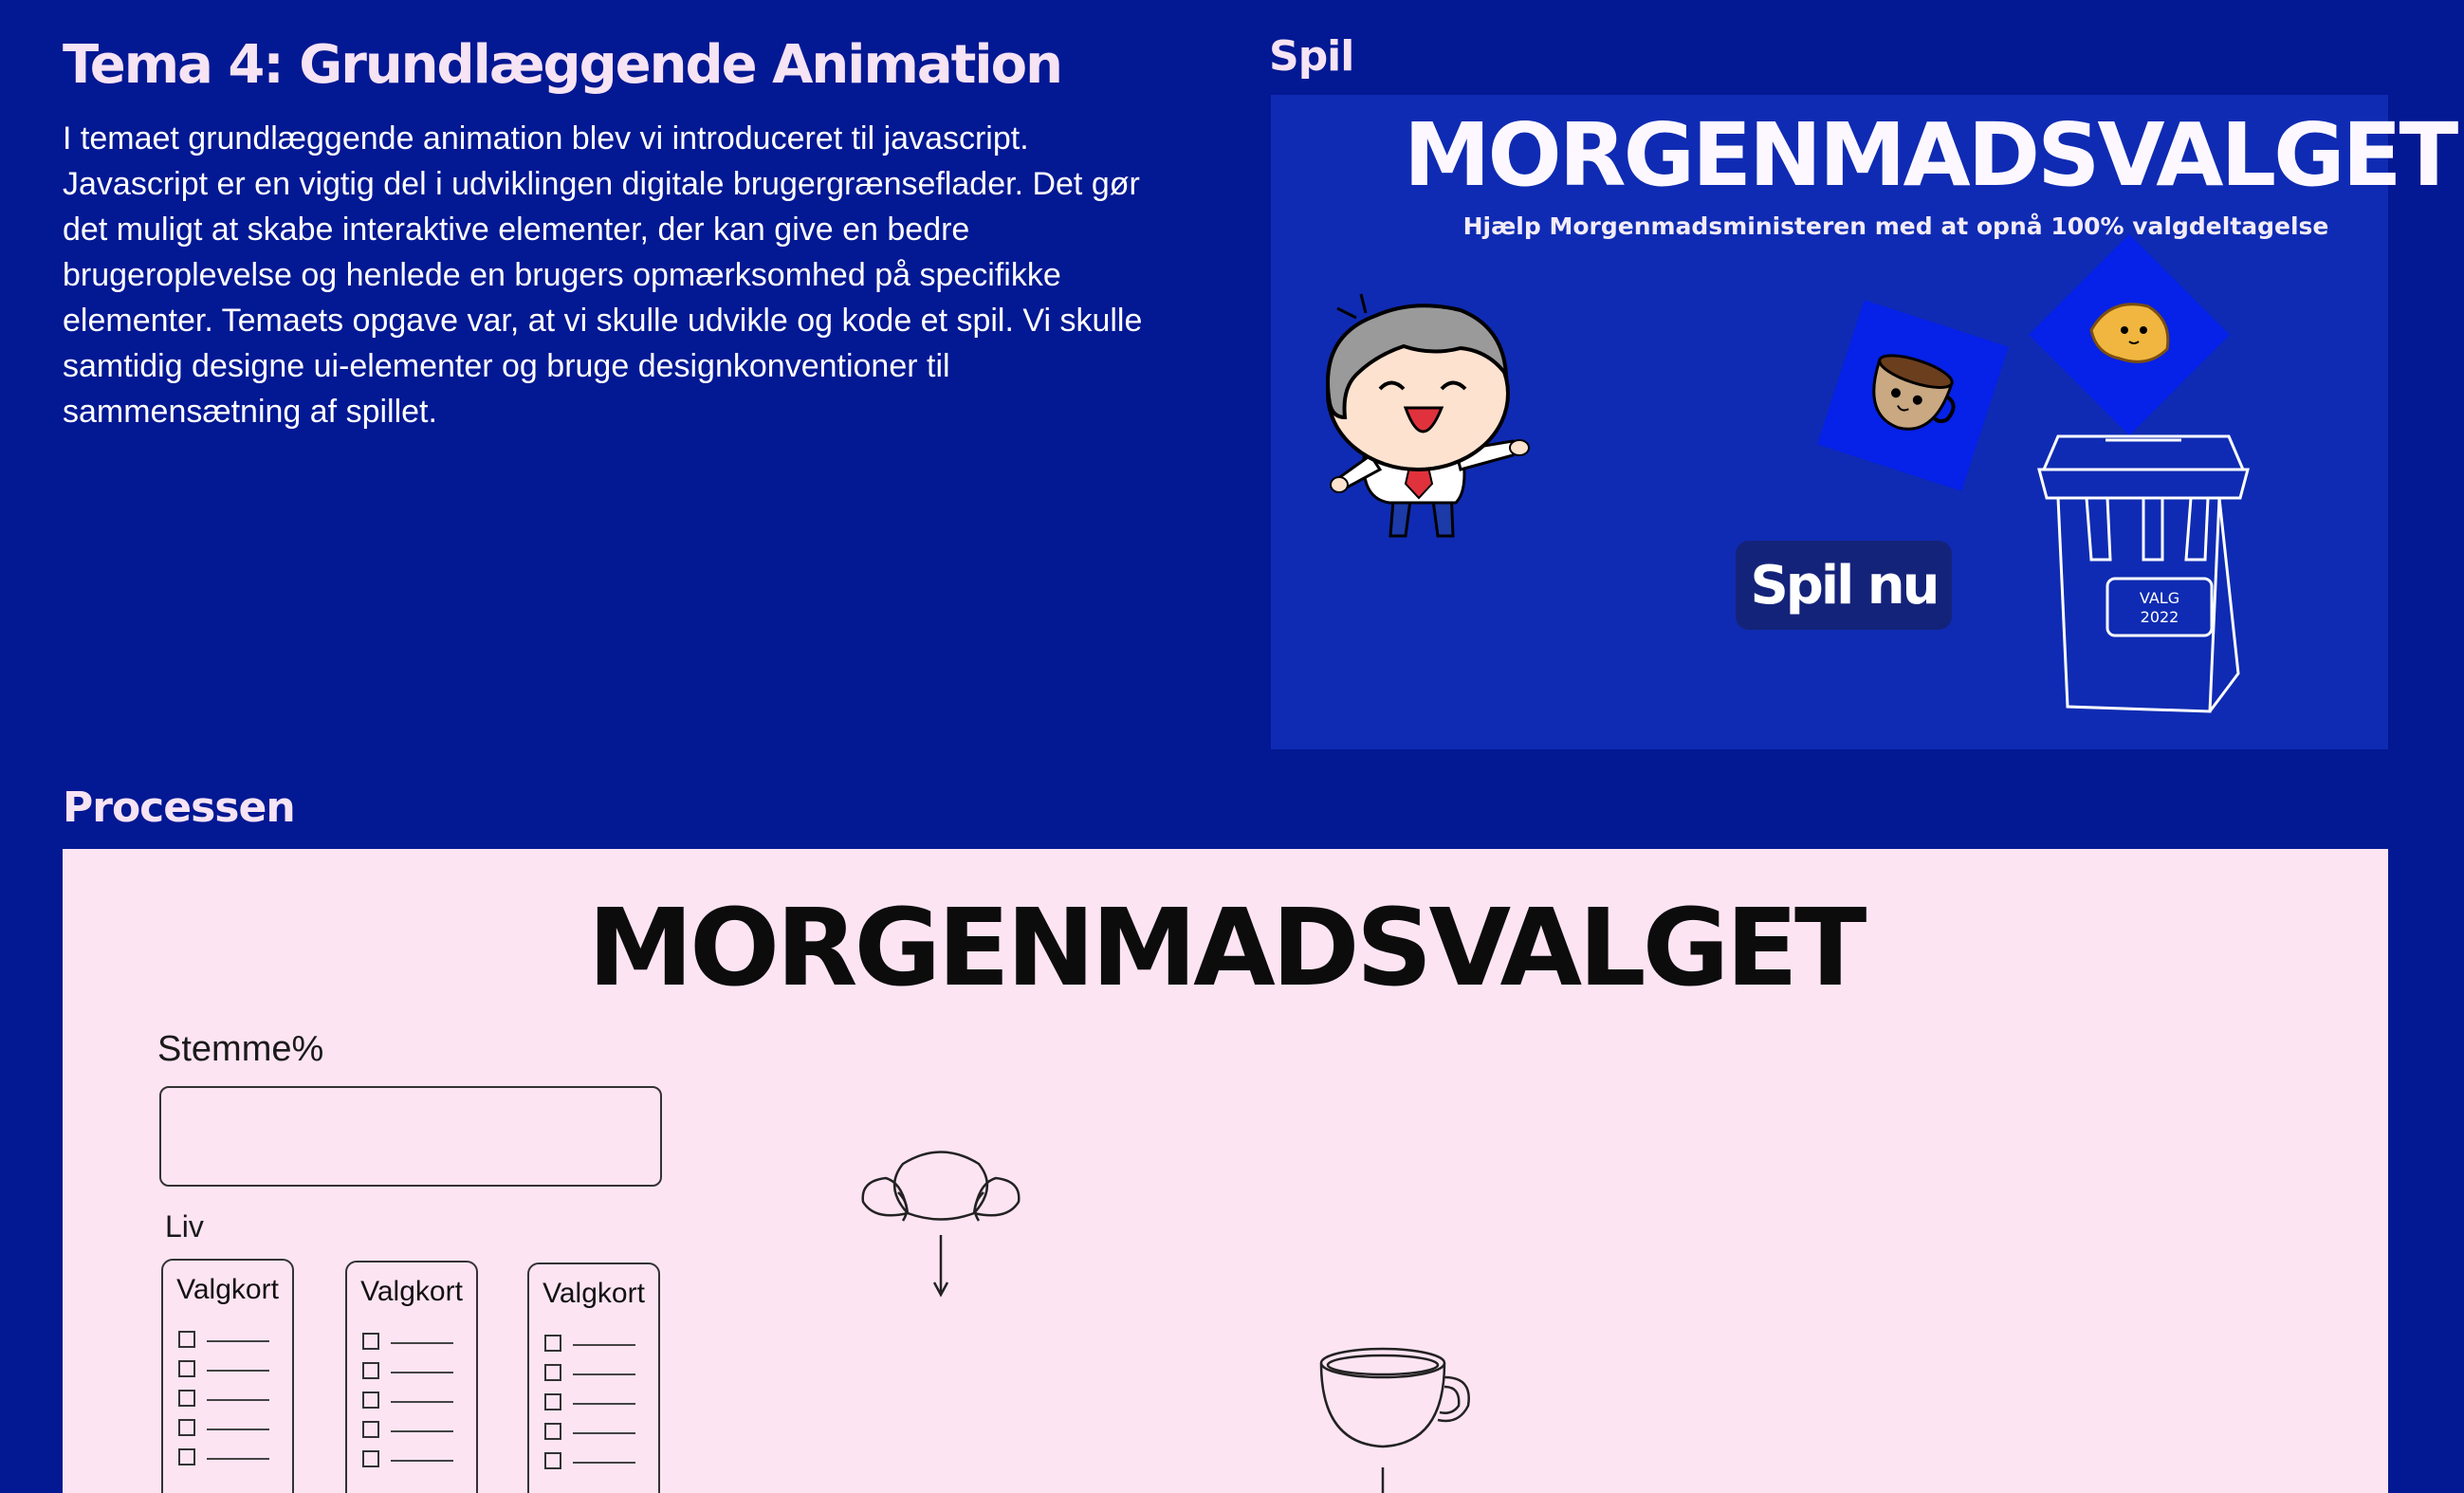  What do you see at coordinates (410, 1136) in the screenshot?
I see `stemme-bar` at bounding box center [410, 1136].